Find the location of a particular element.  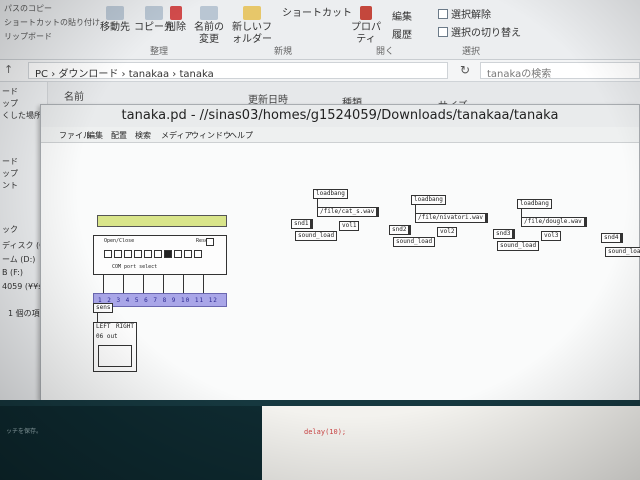

editor-code-area: delay(10); is located at coordinates (451, 443).